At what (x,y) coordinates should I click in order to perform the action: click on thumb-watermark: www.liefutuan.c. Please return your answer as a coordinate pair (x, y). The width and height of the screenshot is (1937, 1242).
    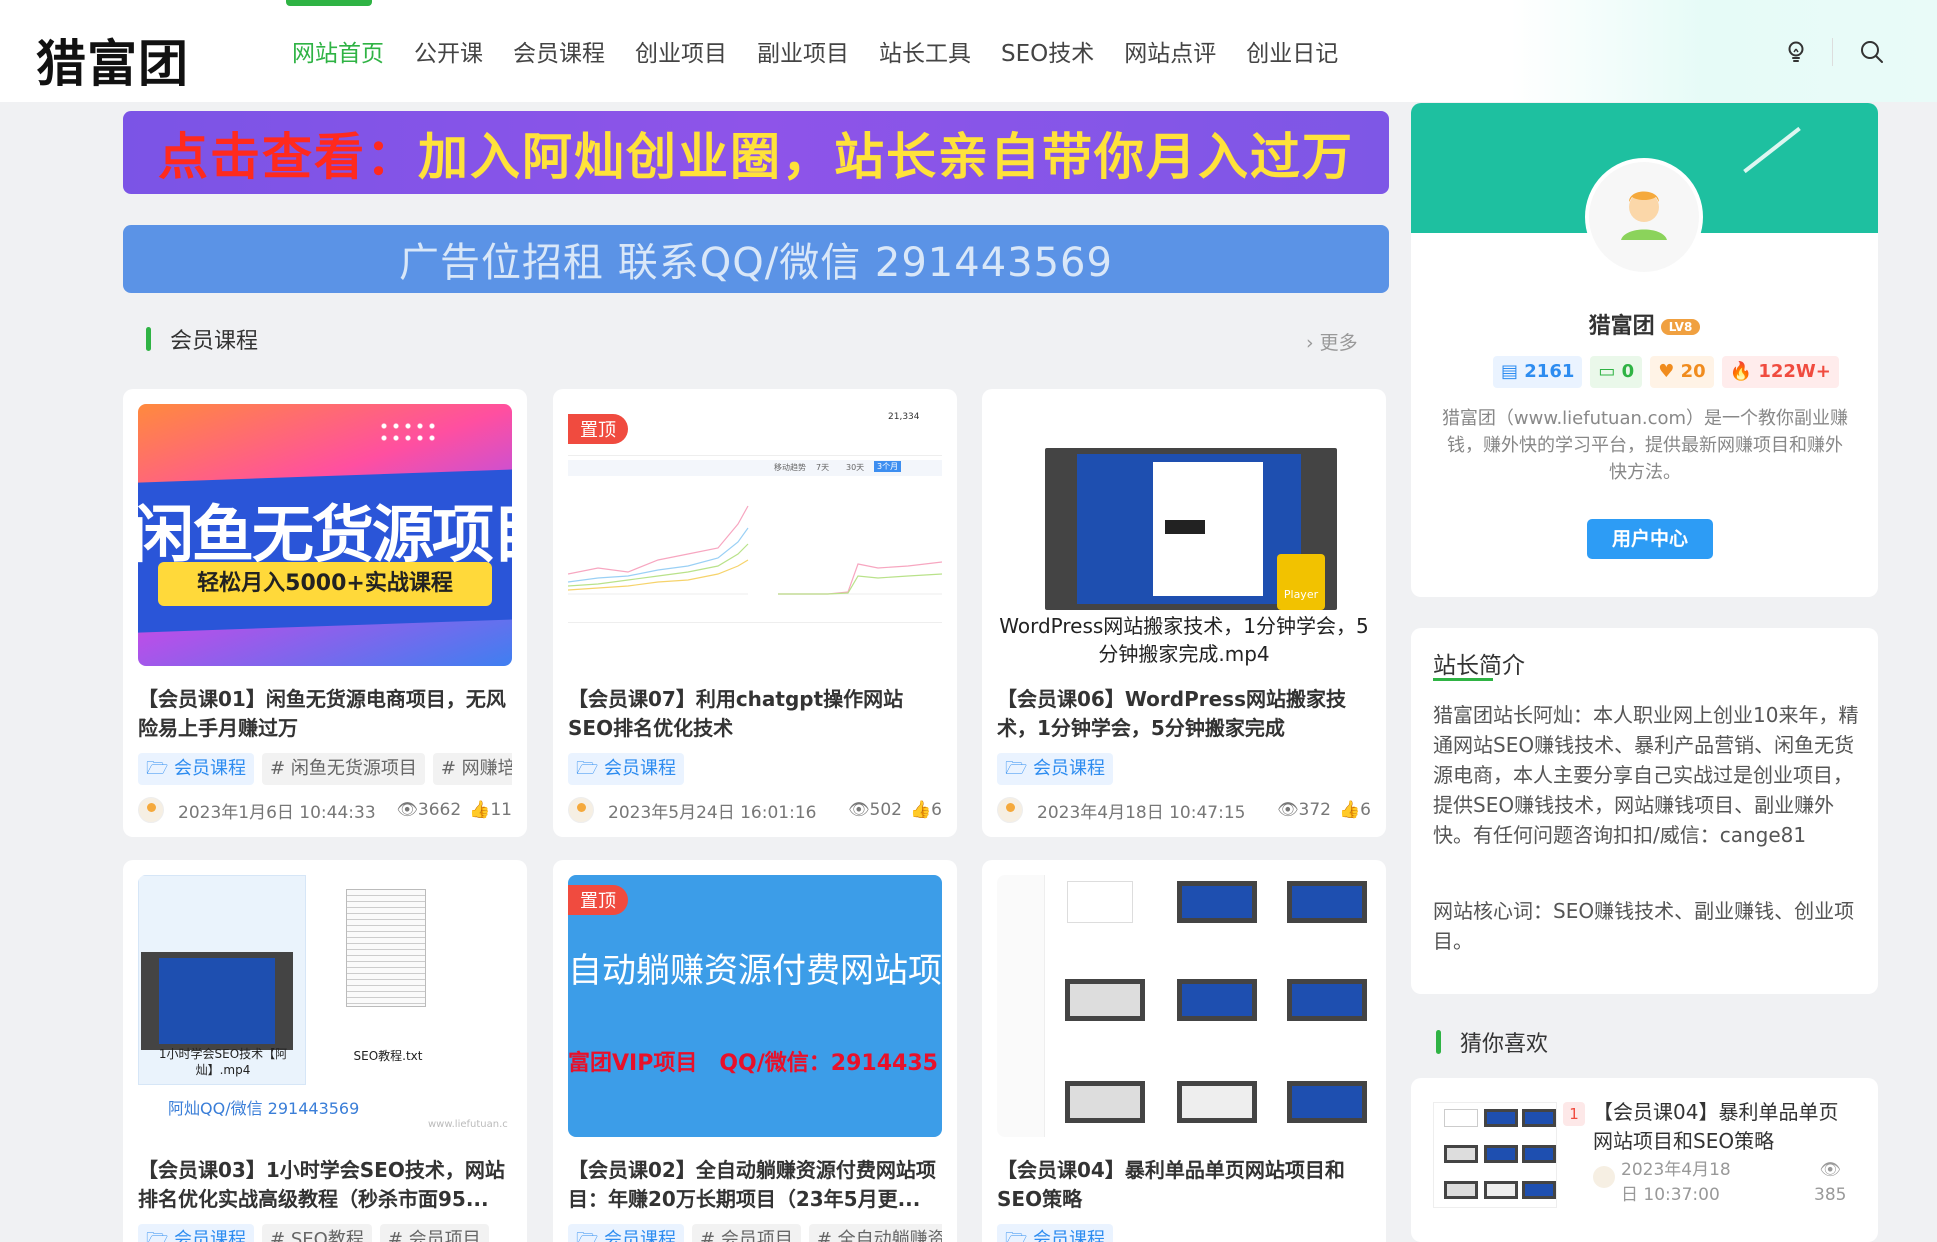
    Looking at the image, I should click on (468, 1124).